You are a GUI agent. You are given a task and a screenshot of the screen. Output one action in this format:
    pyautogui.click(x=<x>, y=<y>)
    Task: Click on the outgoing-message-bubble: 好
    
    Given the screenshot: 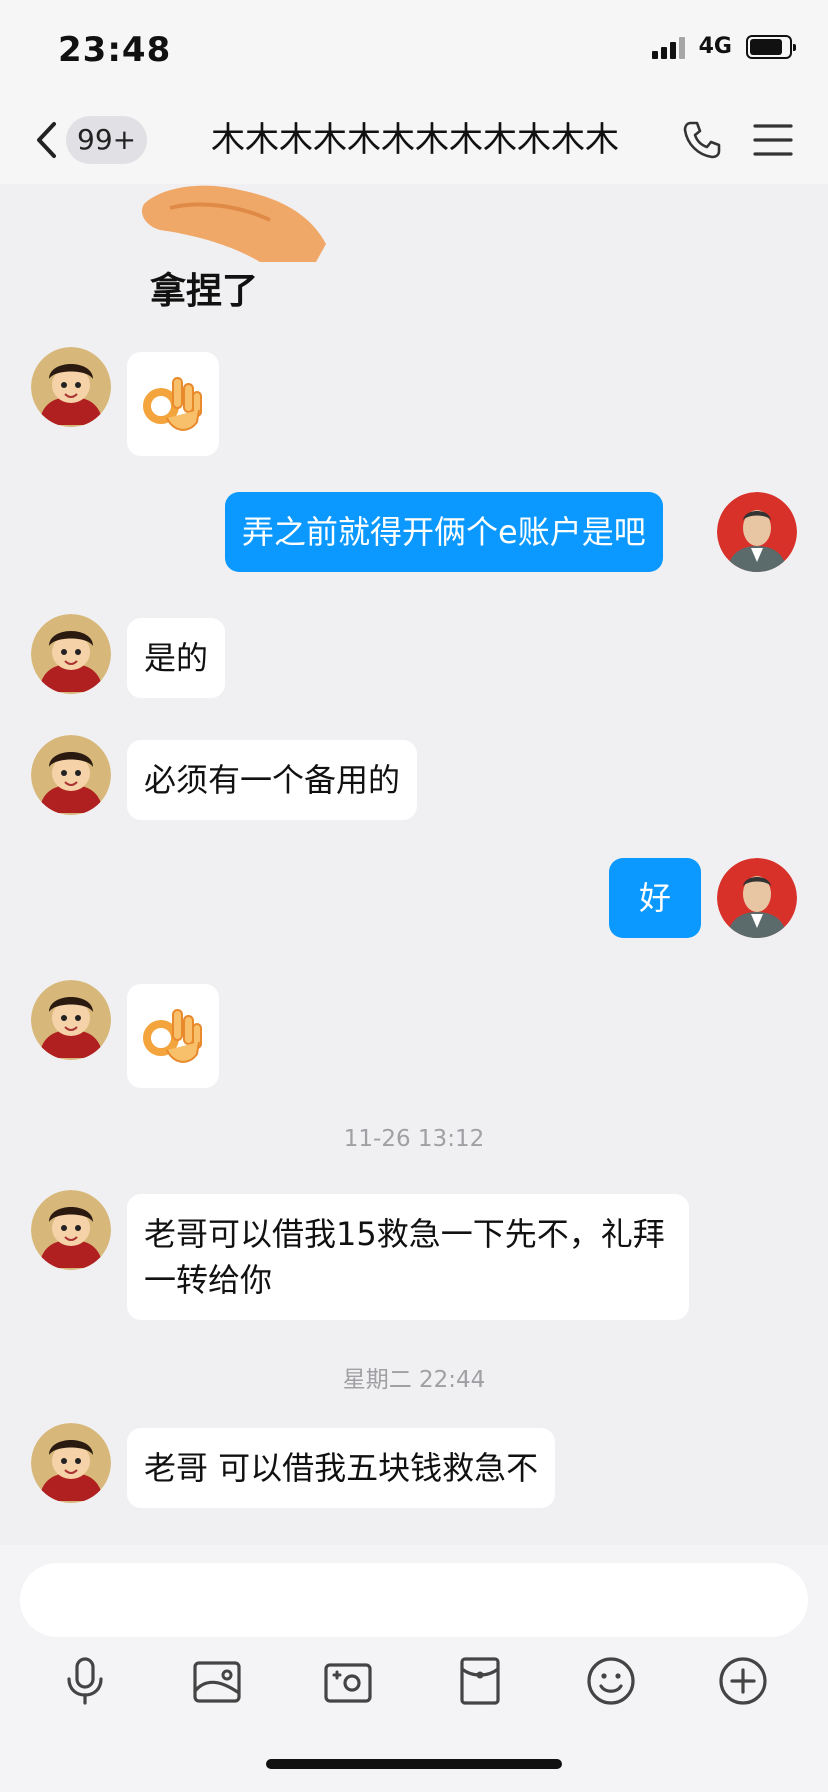 What is the action you would take?
    pyautogui.click(x=655, y=898)
    